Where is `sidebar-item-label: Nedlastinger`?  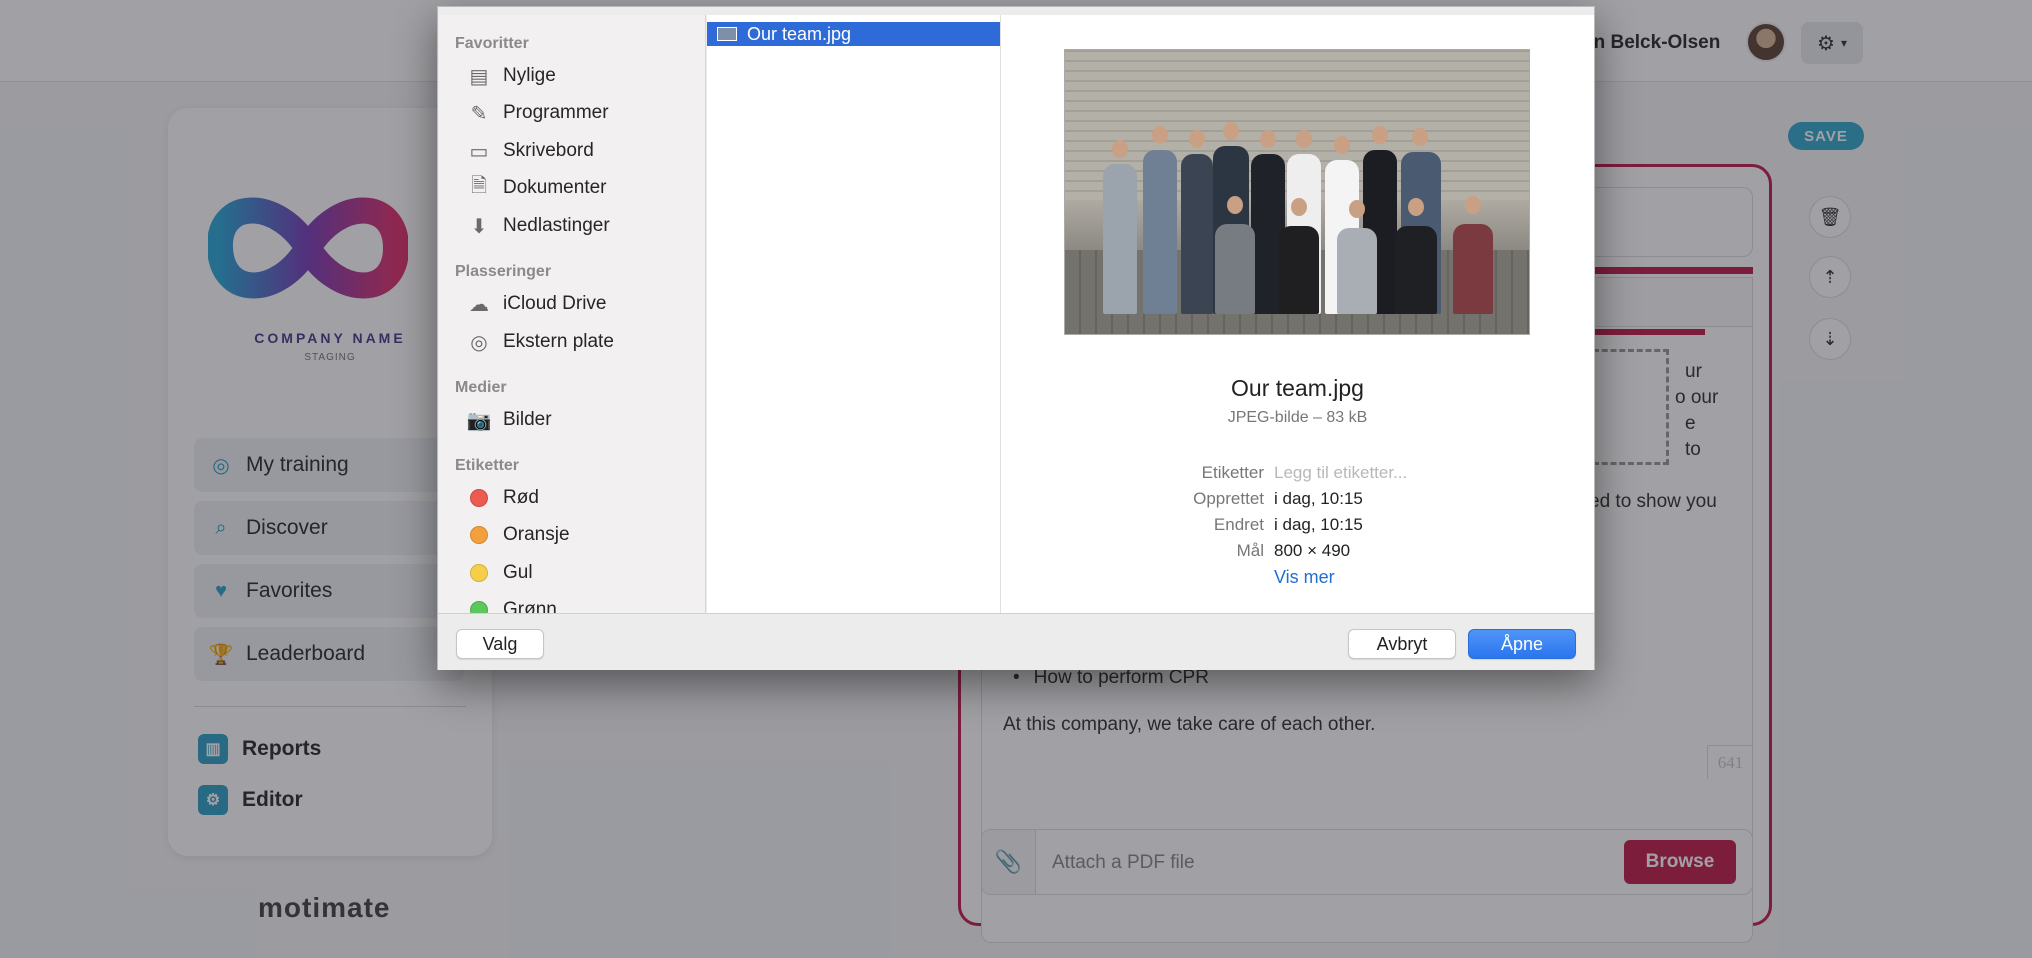 sidebar-item-label: Nedlastinger is located at coordinates (556, 225).